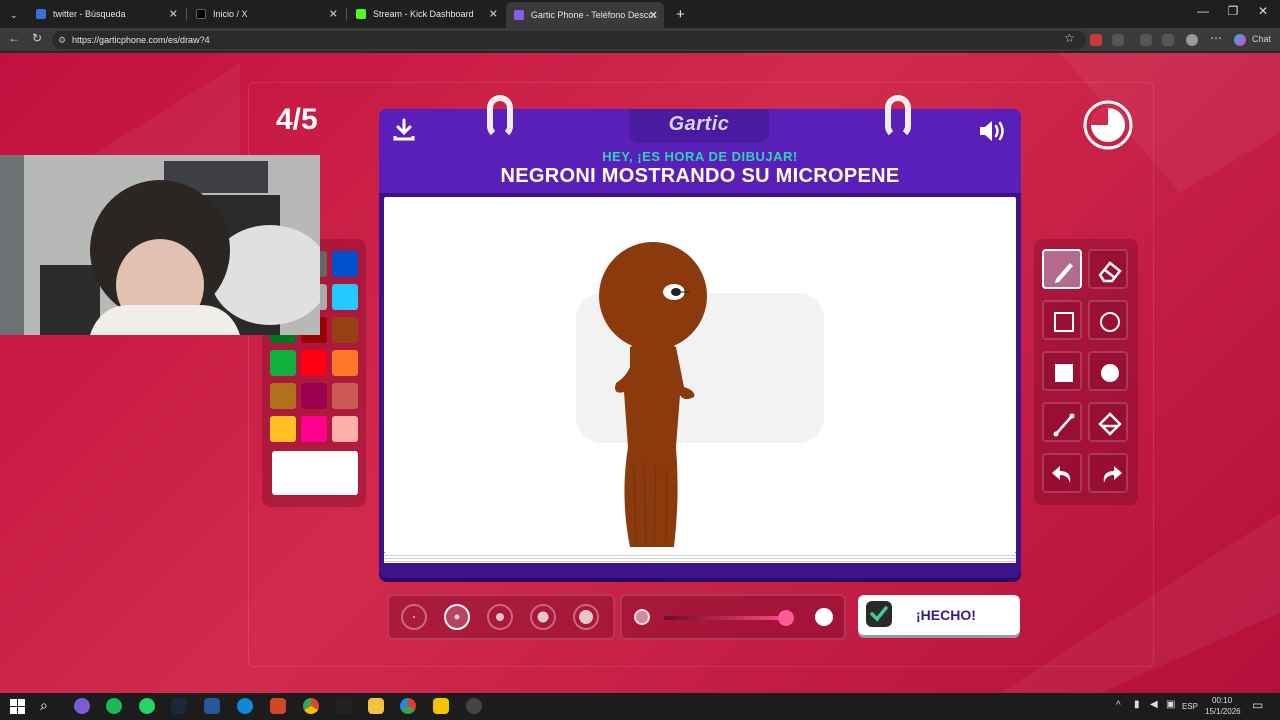 Image resolution: width=1280 pixels, height=720 pixels. Describe the element at coordinates (89, 14) in the screenshot. I see `tab-title: twitter - Búsqueda` at that location.